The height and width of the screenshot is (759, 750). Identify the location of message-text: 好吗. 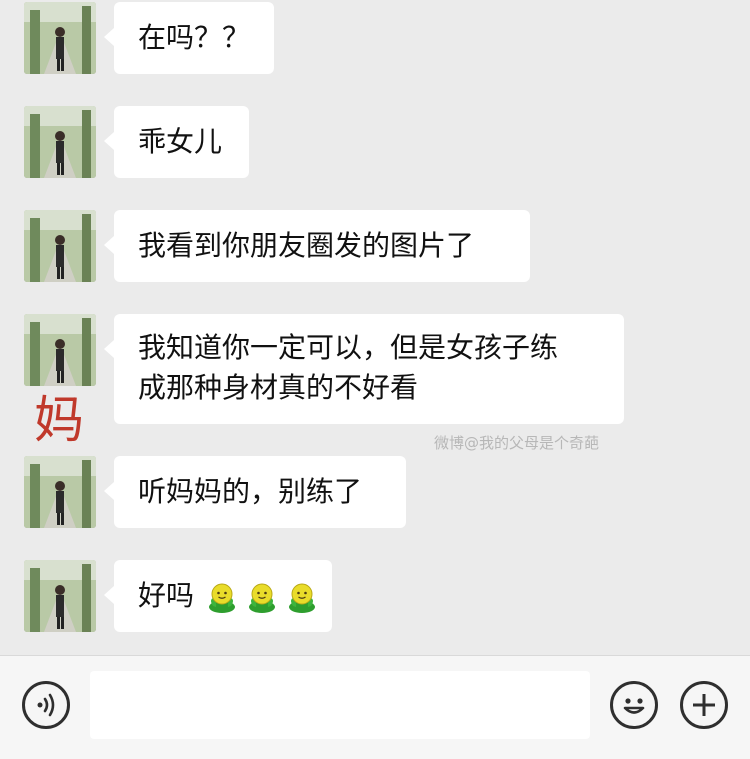
(166, 595).